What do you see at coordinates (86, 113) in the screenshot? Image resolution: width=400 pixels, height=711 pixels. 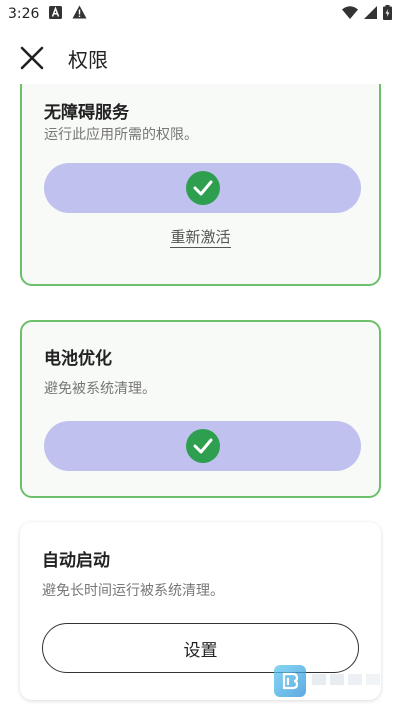 I see `accessibility-title: 无障碍服务` at bounding box center [86, 113].